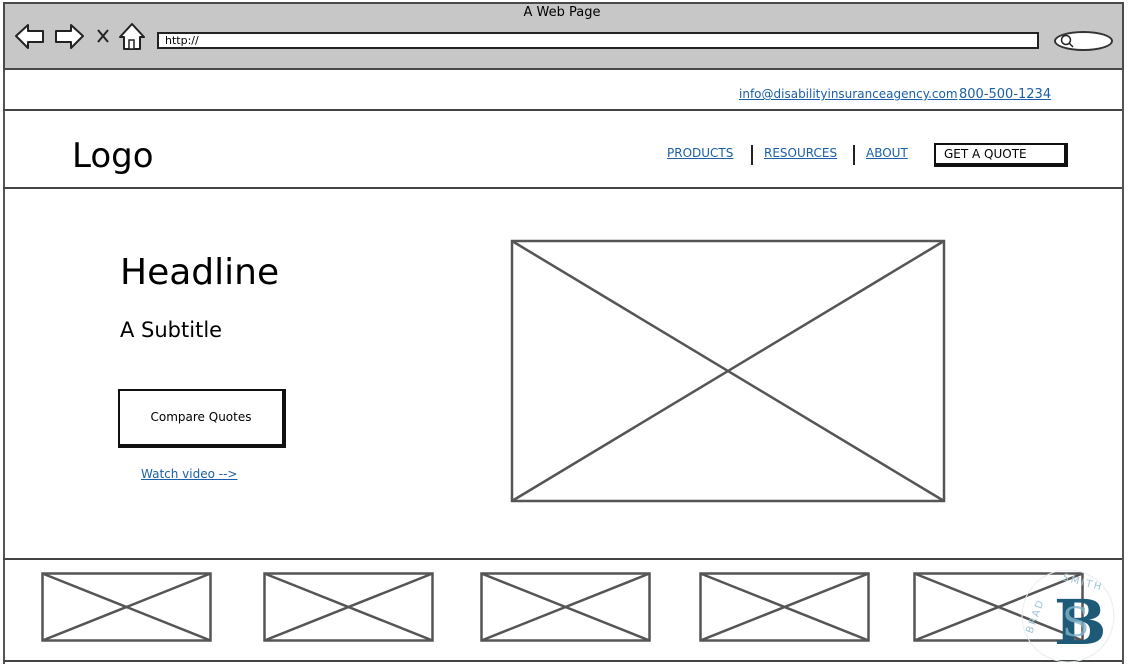  I want to click on compare-quotes-button: Compare Quotes, so click(202, 418).